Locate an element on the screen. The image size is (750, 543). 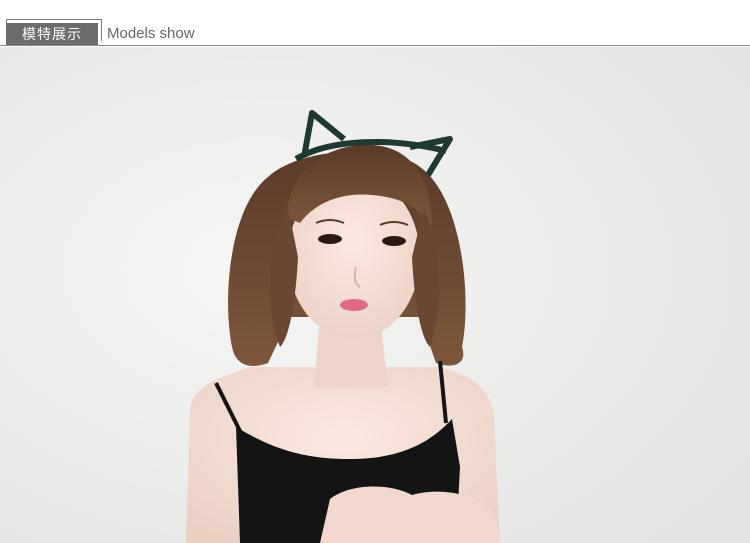
header-divider is located at coordinates (375, 45).